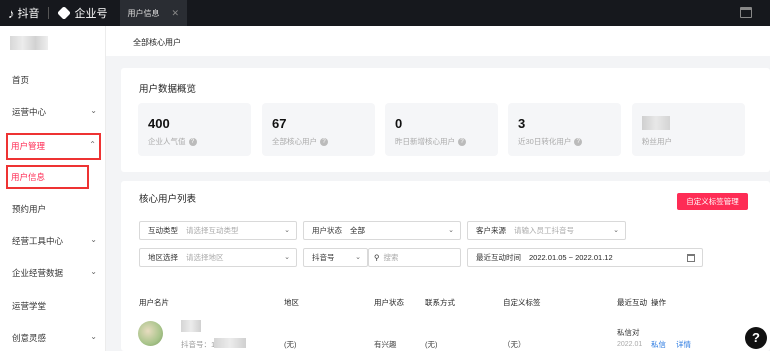 The width and height of the screenshot is (770, 351). Describe the element at coordinates (632, 302) in the screenshot. I see `column-header: 最近互动` at that location.